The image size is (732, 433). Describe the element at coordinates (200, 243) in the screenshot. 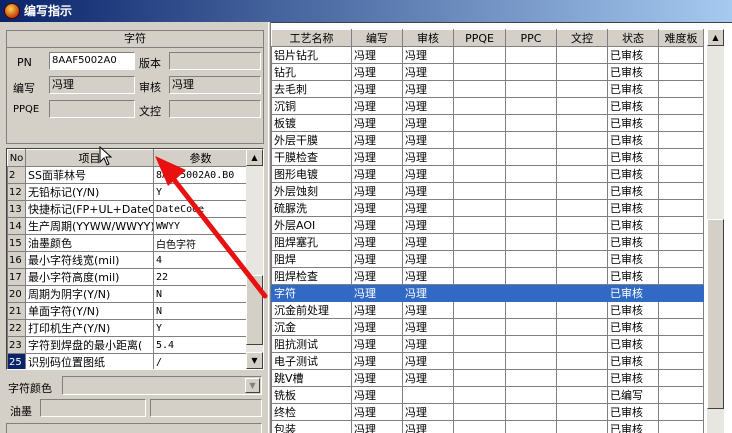

I see `params-row-value: 白色字符` at that location.